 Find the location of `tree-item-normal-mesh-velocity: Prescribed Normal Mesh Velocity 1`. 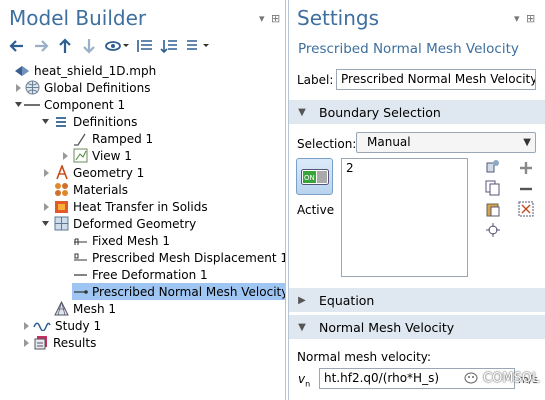

tree-item-normal-mesh-velocity: Prescribed Normal Mesh Velocity 1 is located at coordinates (179, 291).